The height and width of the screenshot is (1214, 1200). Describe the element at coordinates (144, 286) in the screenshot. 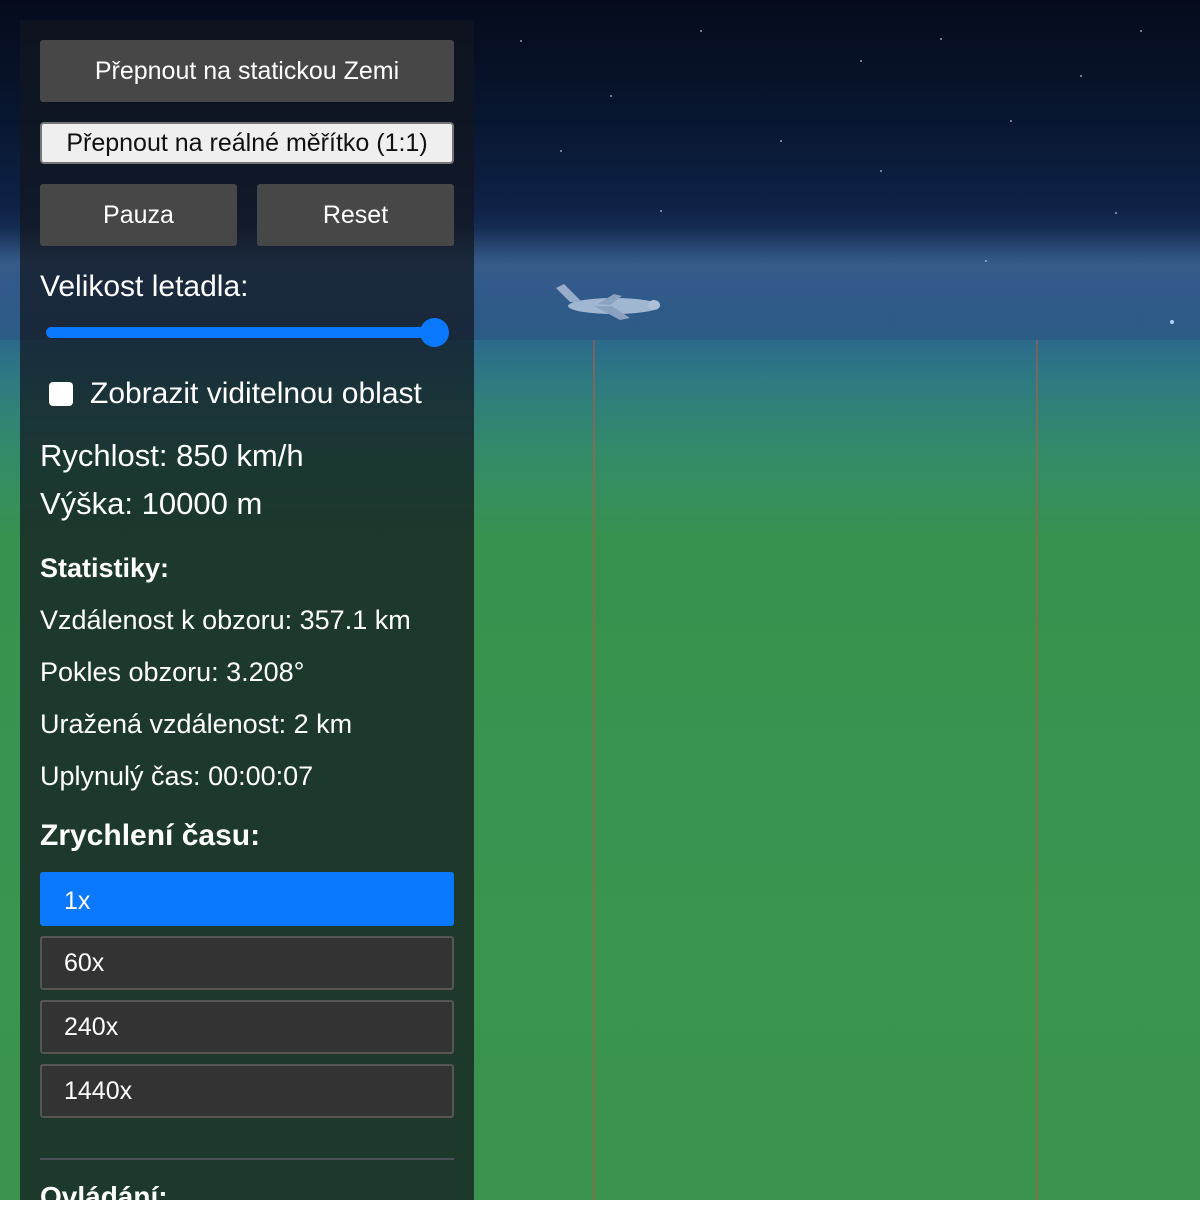

I see `plane-size-label: Velikost letadla:` at that location.